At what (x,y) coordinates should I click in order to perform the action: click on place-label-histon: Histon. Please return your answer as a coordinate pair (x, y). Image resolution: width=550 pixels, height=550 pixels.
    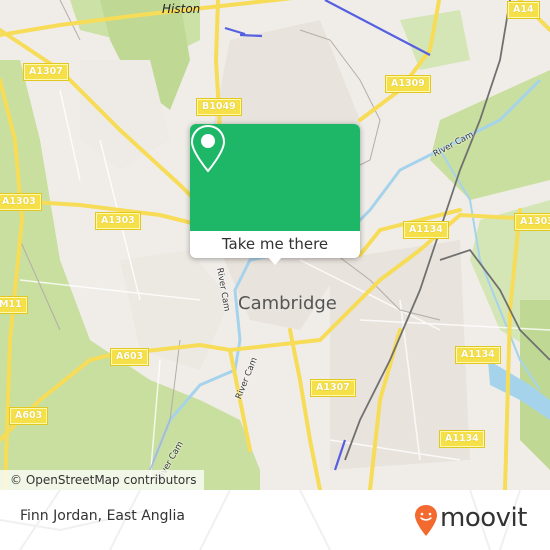
    Looking at the image, I should click on (181, 9).